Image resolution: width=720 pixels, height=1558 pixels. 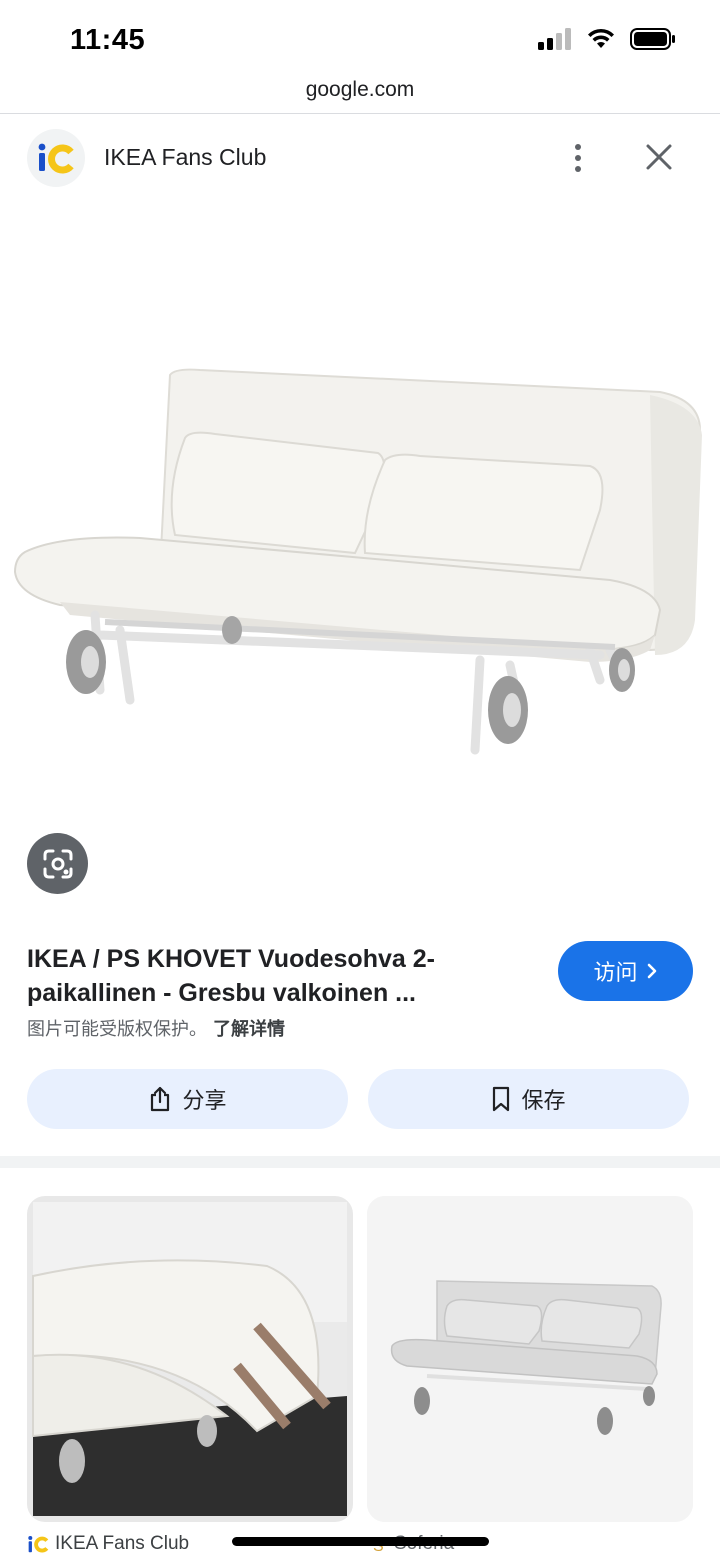 I want to click on lens-search-button, so click(x=57, y=863).